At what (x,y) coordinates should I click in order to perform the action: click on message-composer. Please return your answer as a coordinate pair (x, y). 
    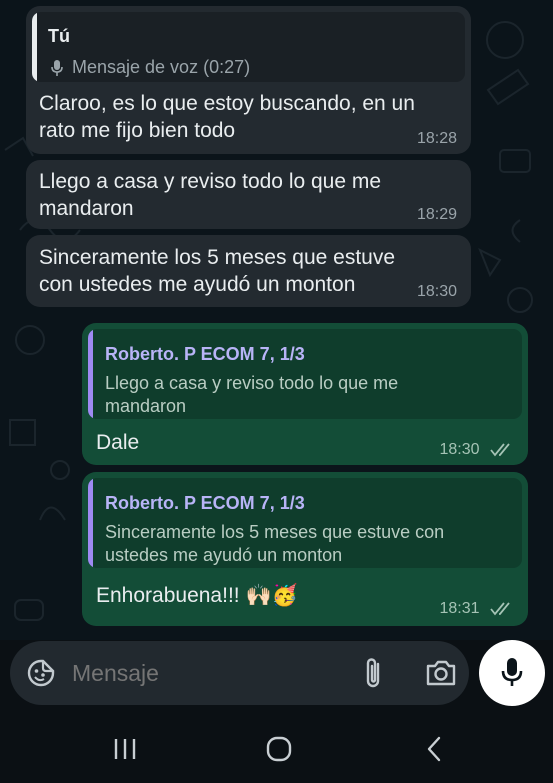
    Looking at the image, I should click on (239, 673).